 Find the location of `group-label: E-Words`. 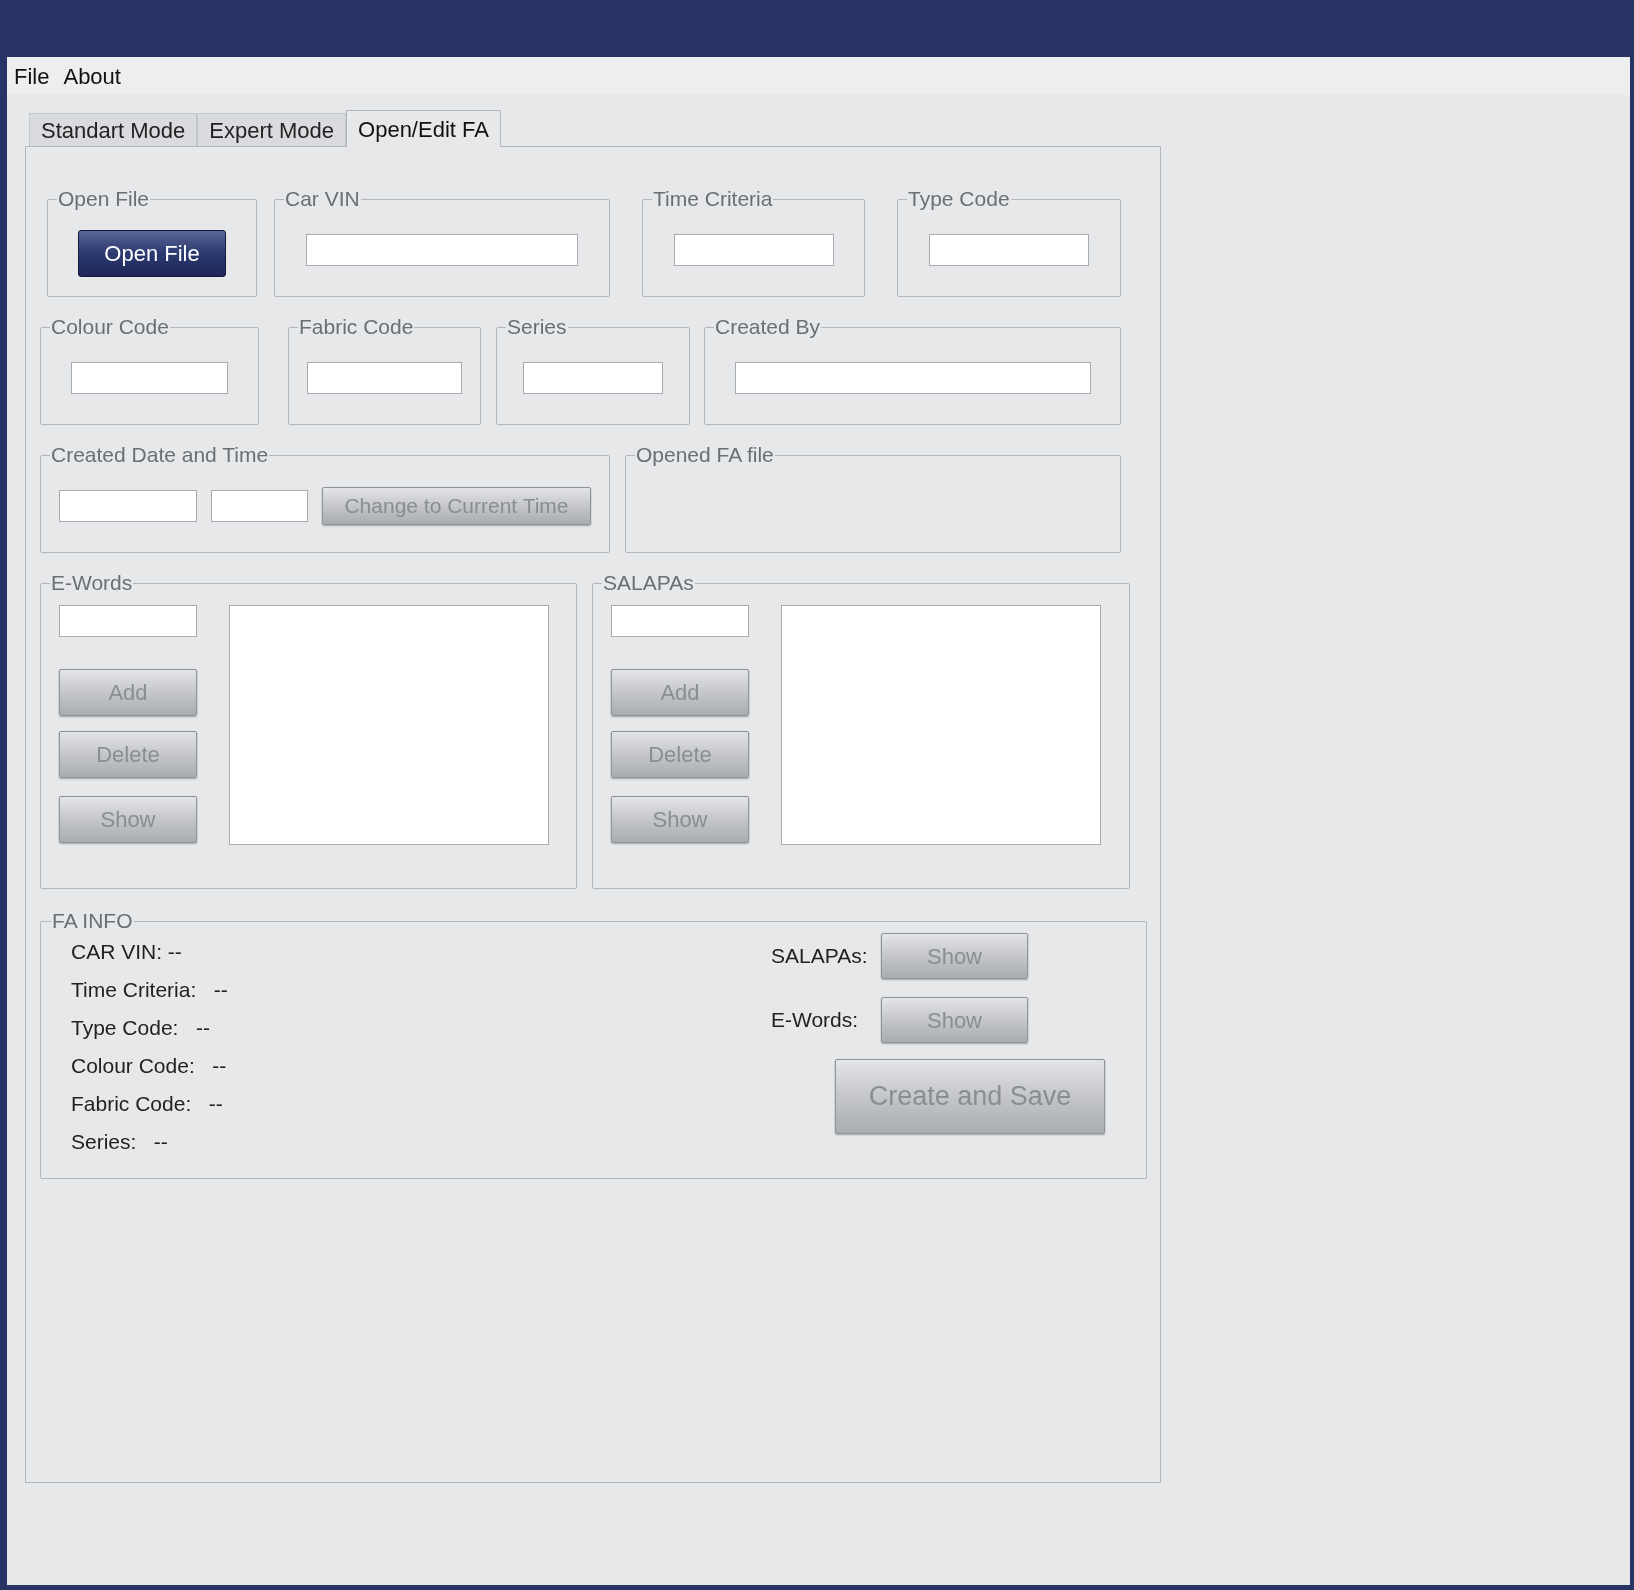

group-label: E-Words is located at coordinates (92, 583).